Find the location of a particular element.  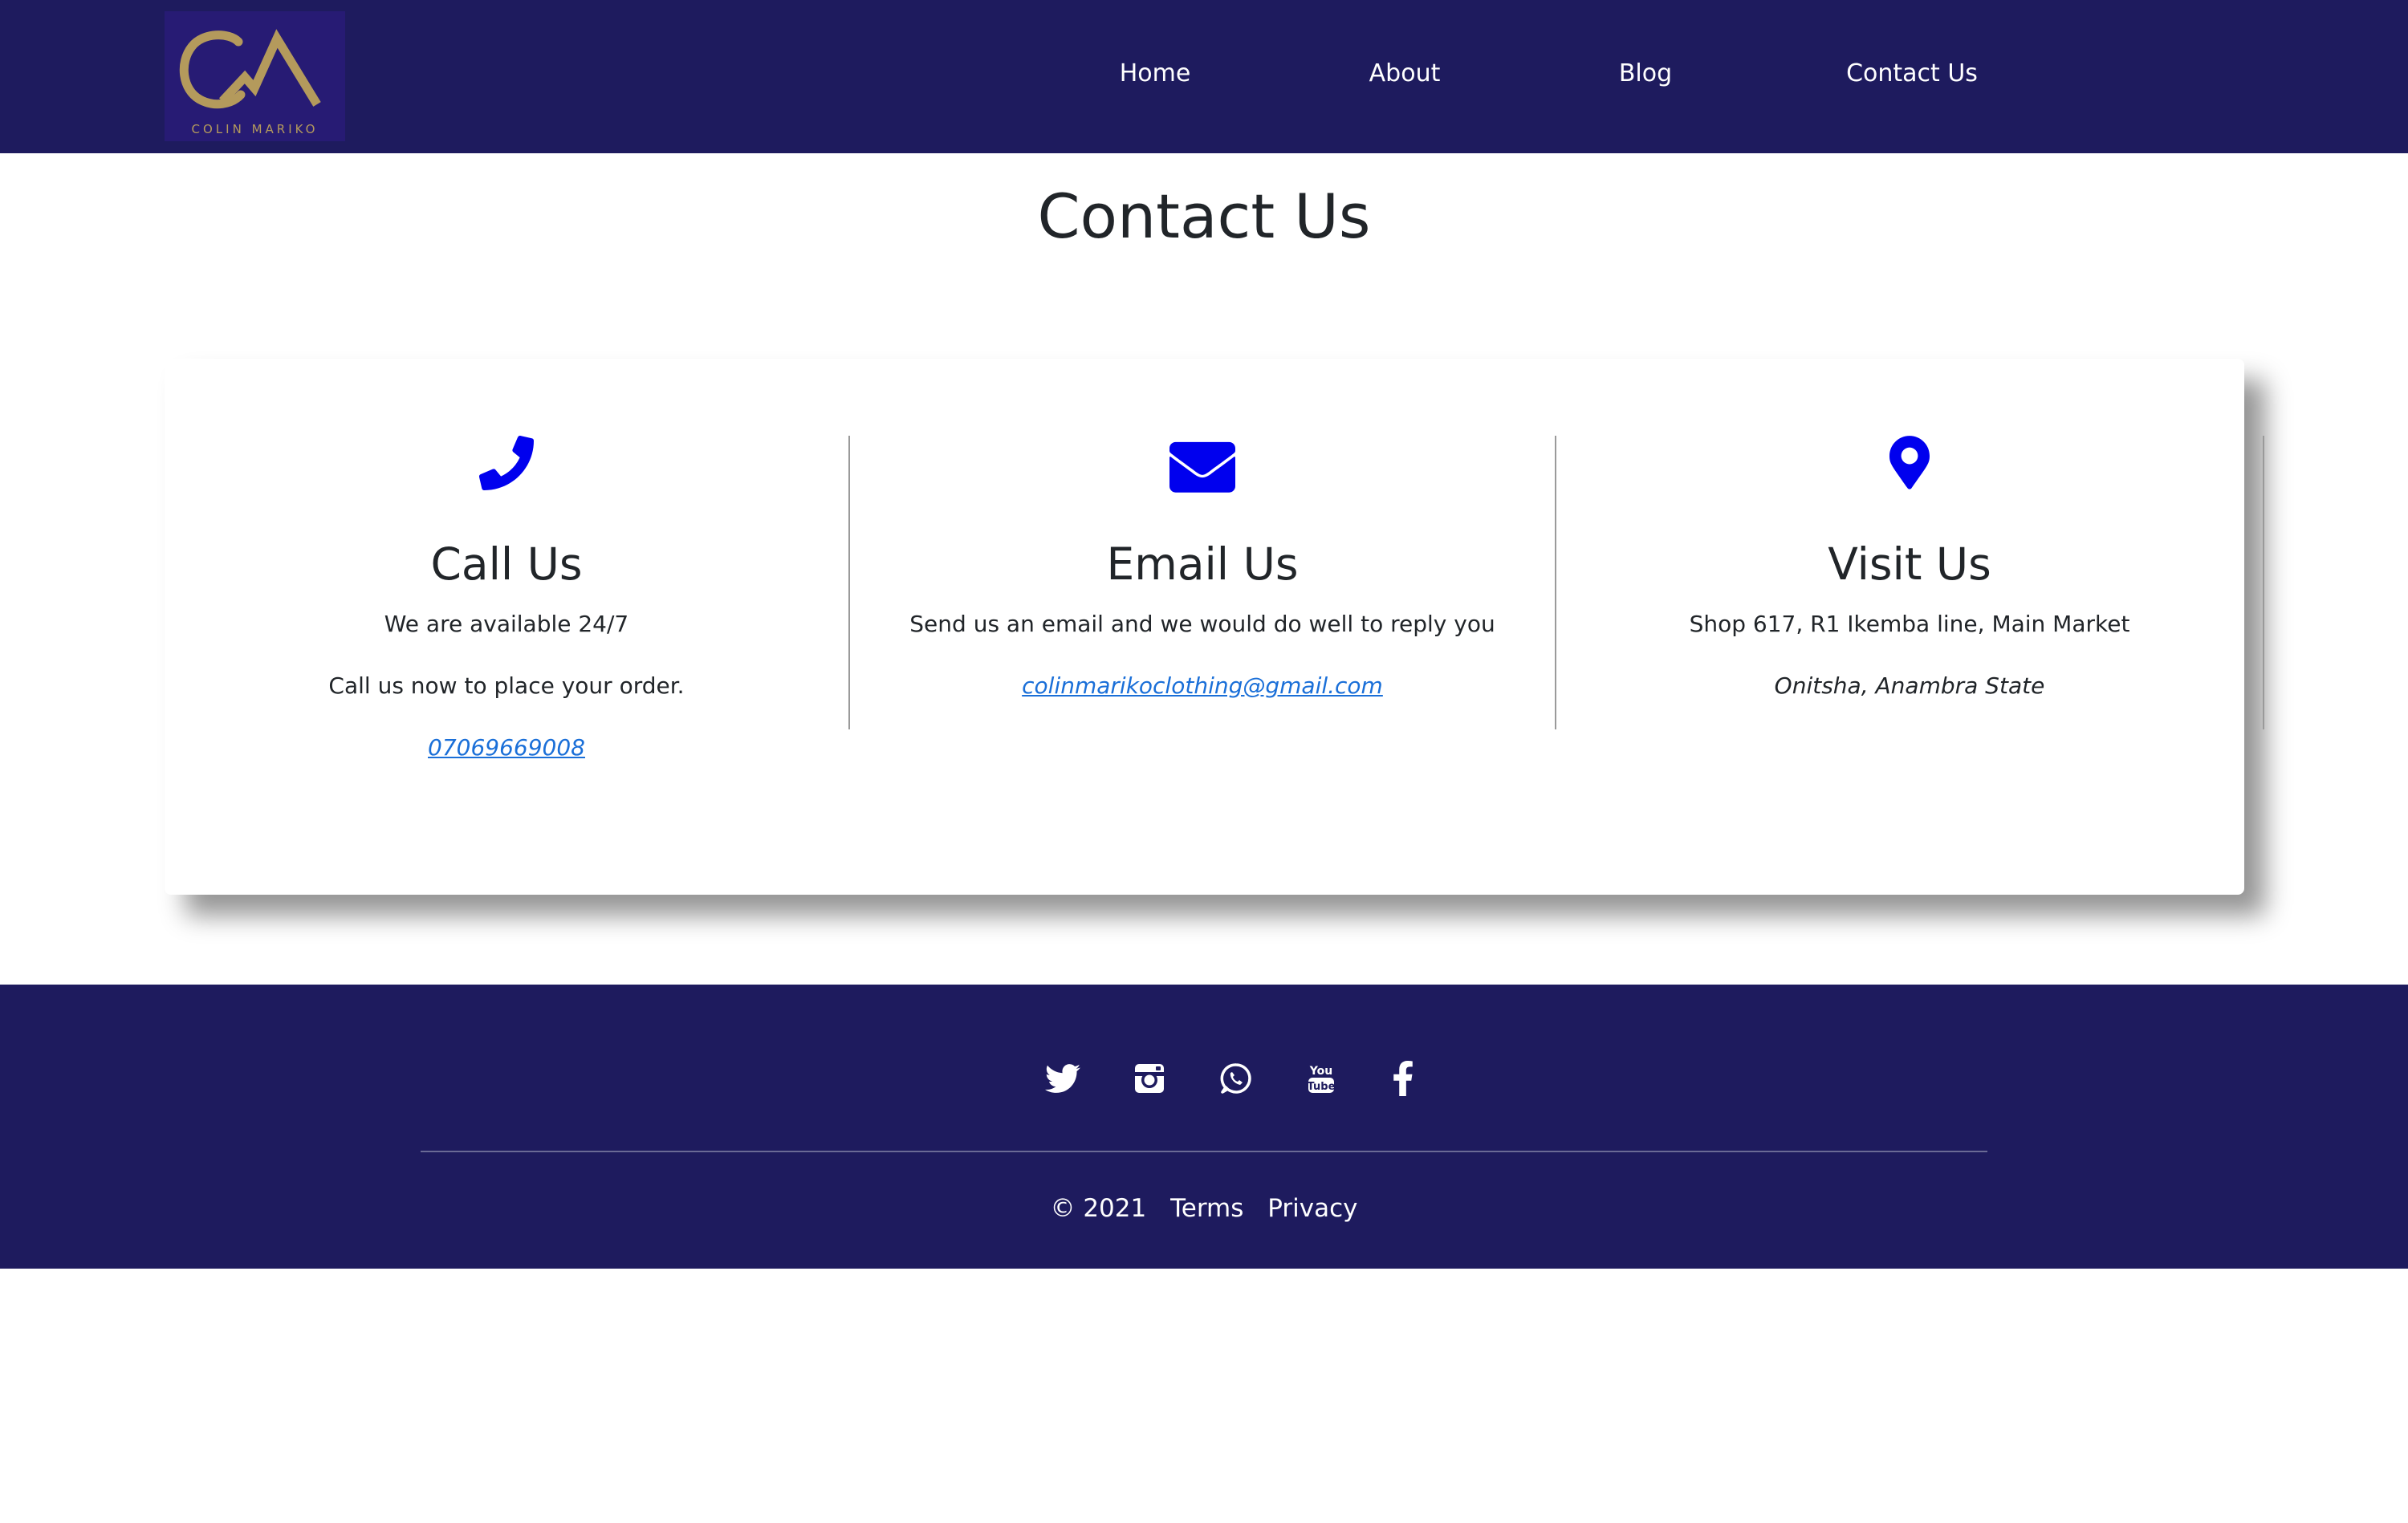

brand-logo: COLIN MARIKO is located at coordinates (255, 76).